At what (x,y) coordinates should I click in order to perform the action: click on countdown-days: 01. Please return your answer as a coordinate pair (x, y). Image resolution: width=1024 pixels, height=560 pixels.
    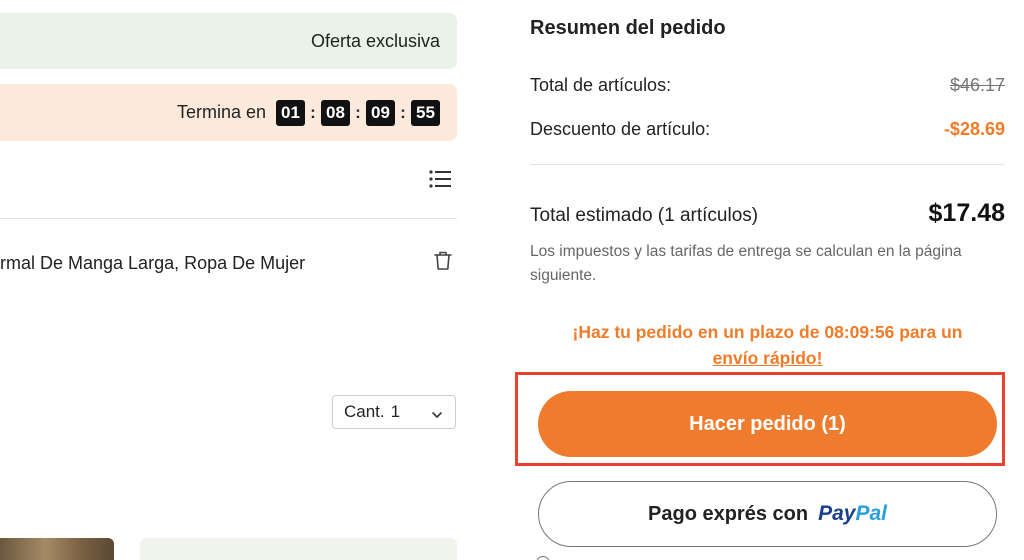
    Looking at the image, I should click on (290, 112).